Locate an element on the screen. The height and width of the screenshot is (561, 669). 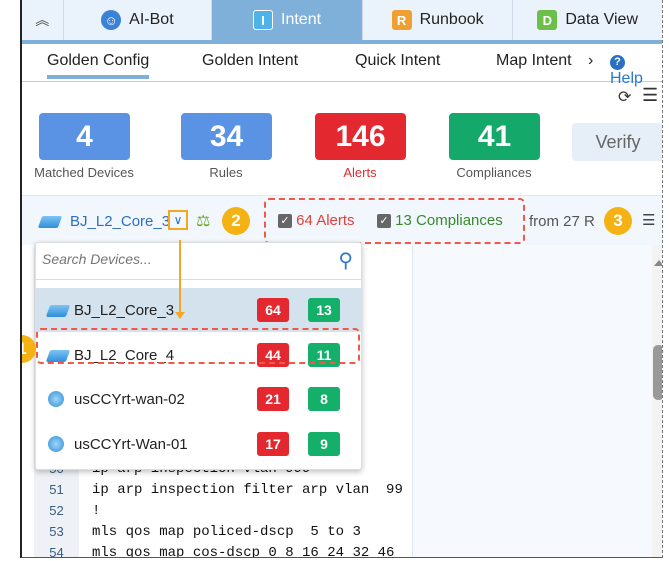
stat-value: 34 is located at coordinates (226, 136).